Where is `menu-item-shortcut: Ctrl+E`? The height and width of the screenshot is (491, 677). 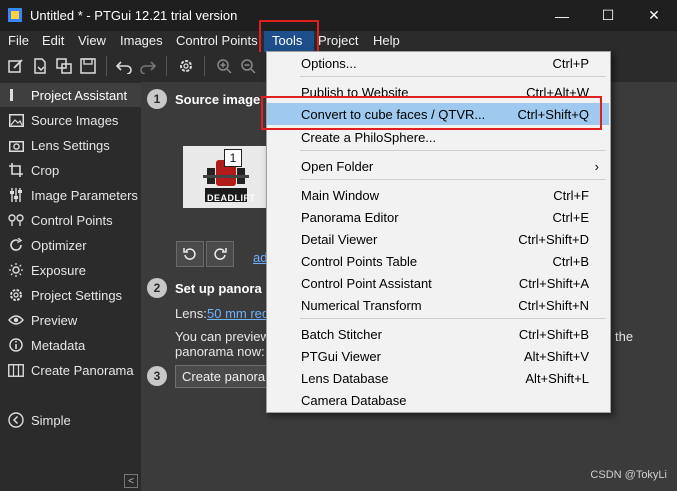 menu-item-shortcut: Ctrl+E is located at coordinates (570, 217).